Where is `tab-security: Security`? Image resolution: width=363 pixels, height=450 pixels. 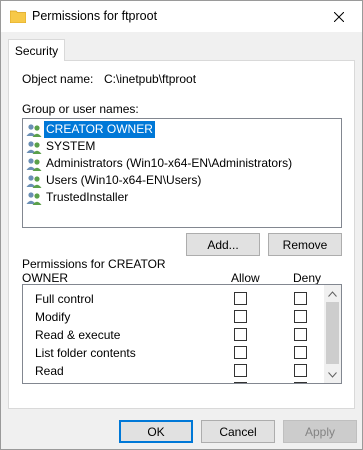 tab-security: Security is located at coordinates (36, 50).